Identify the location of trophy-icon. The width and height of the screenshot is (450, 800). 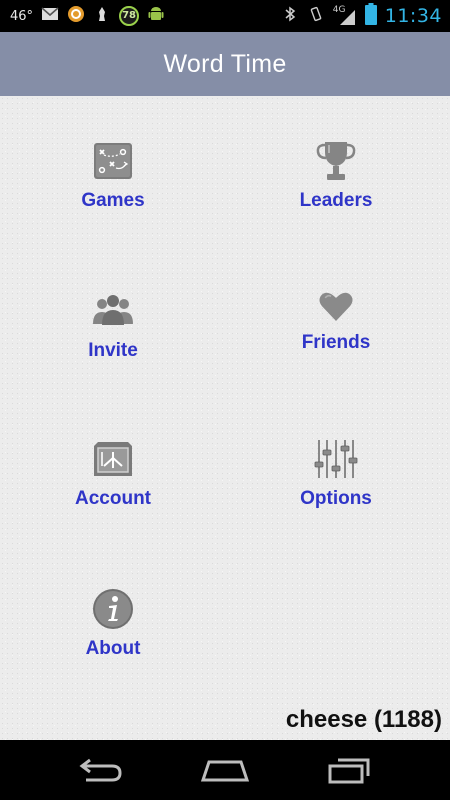
(336, 161).